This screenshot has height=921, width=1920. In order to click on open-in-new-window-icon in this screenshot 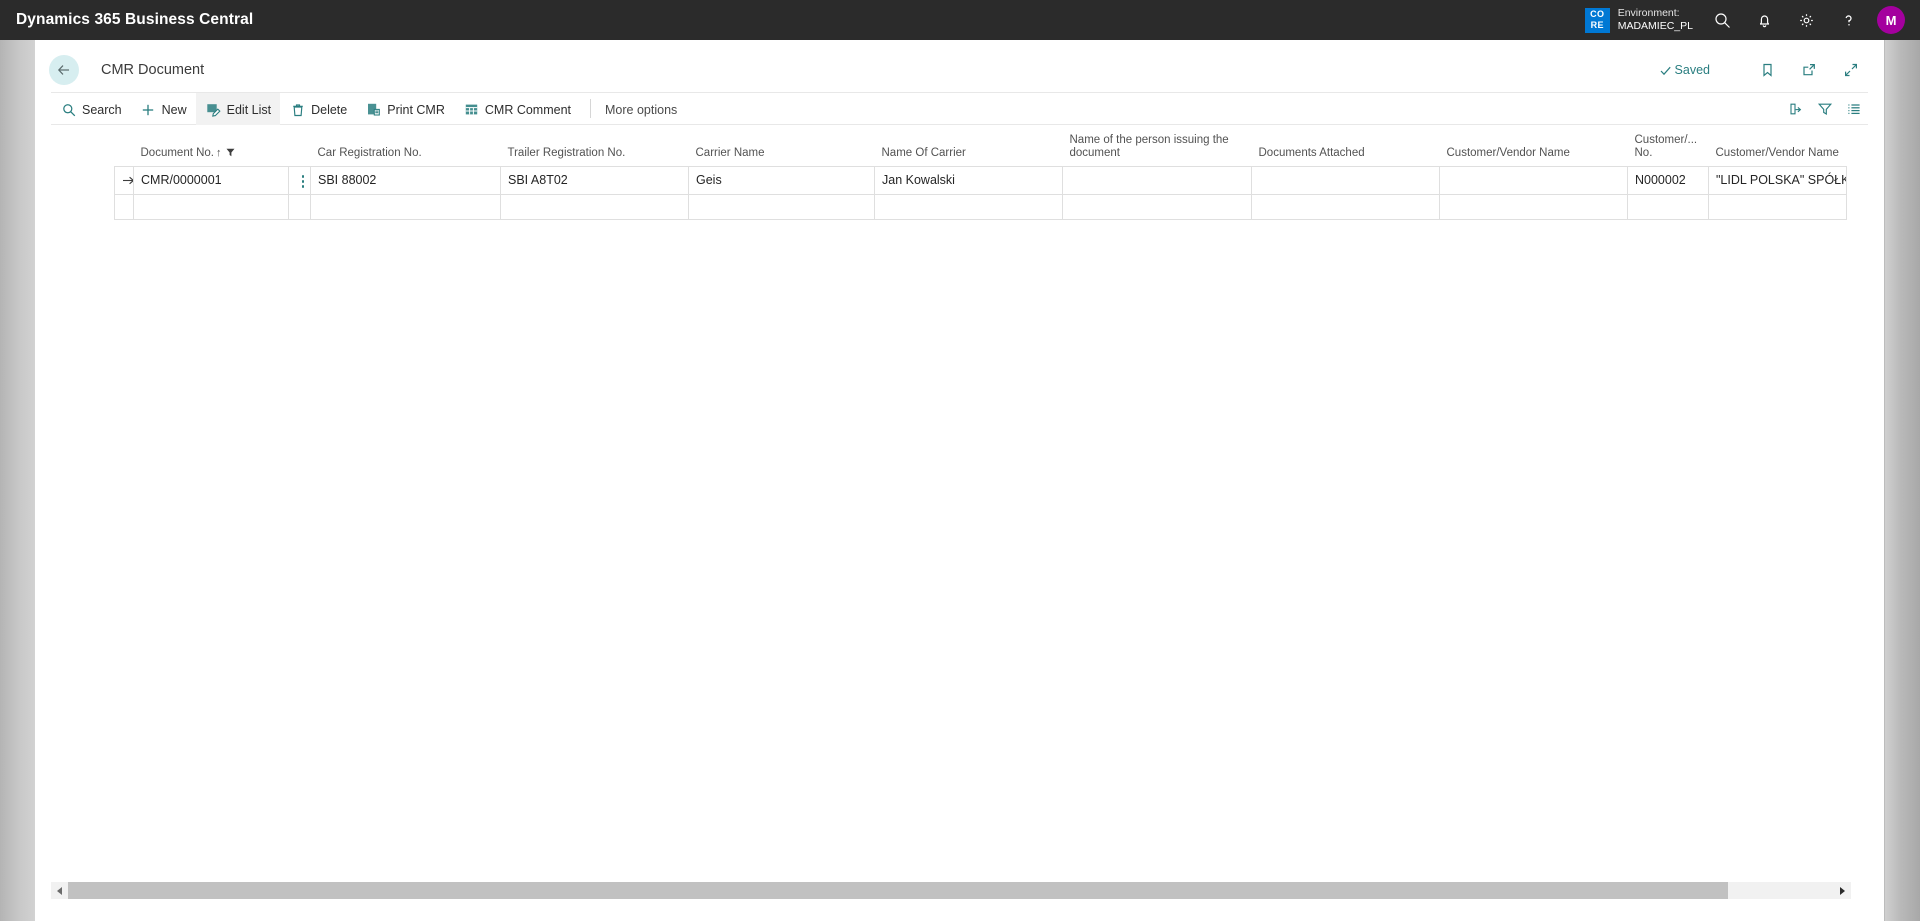, I will do `click(1809, 70)`.